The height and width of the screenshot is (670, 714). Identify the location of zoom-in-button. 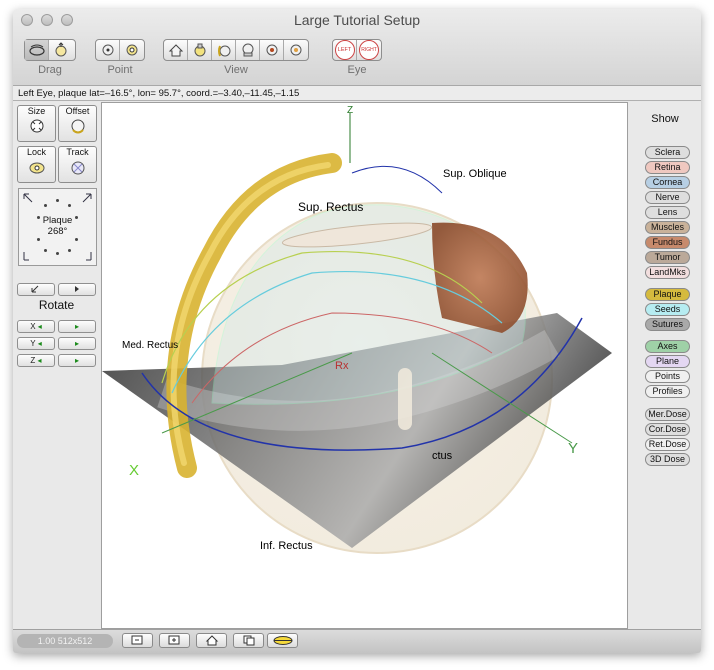
(174, 640).